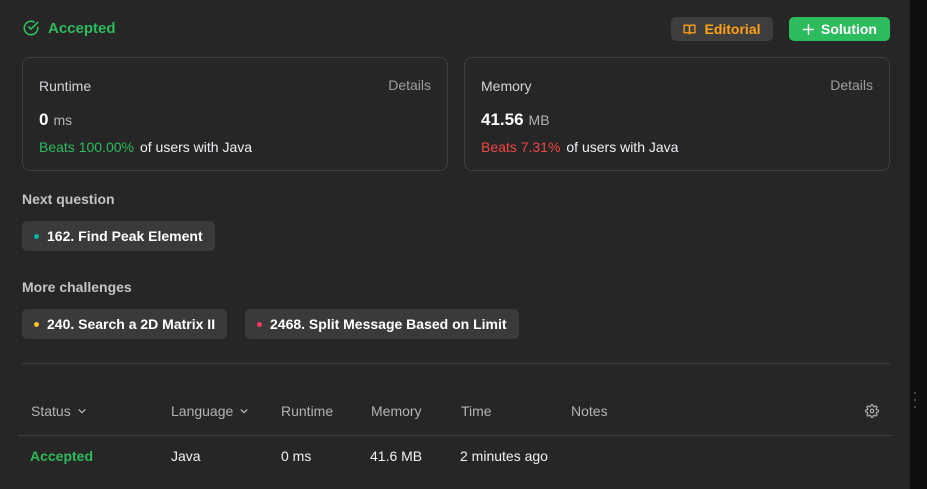  Describe the element at coordinates (202, 411) in the screenshot. I see `column-label: Language` at that location.